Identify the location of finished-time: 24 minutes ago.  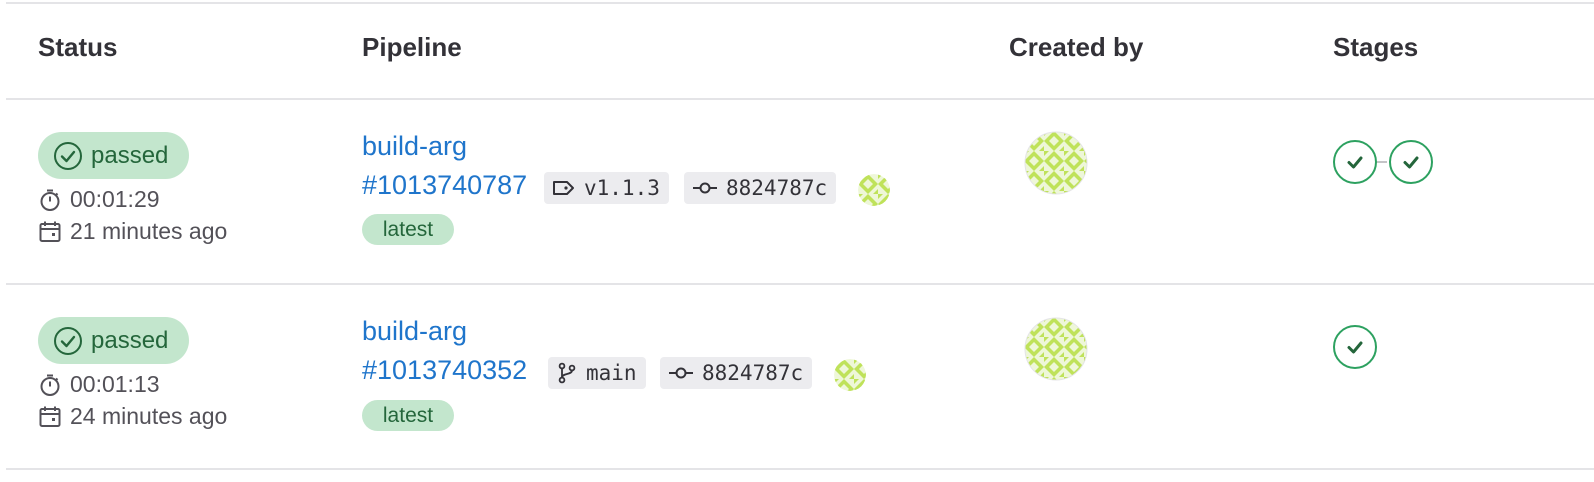
(132, 416).